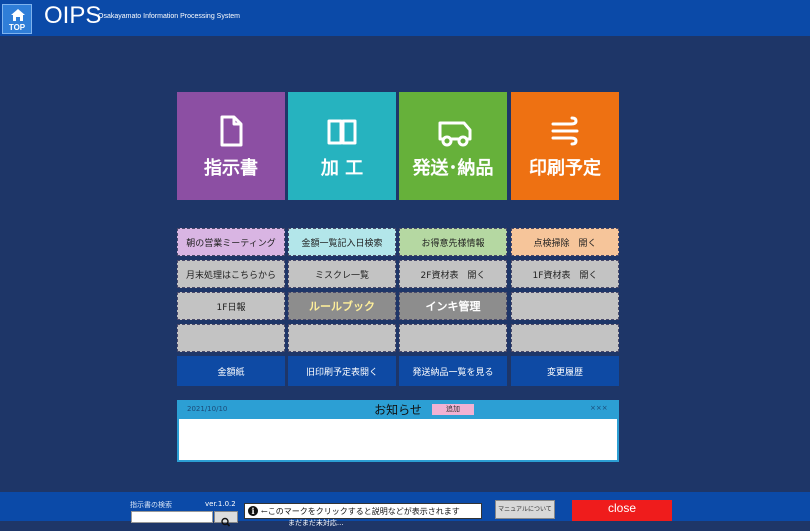 The width and height of the screenshot is (810, 531). Describe the element at coordinates (220, 504) in the screenshot. I see `version-label: ver.1.0.2` at that location.